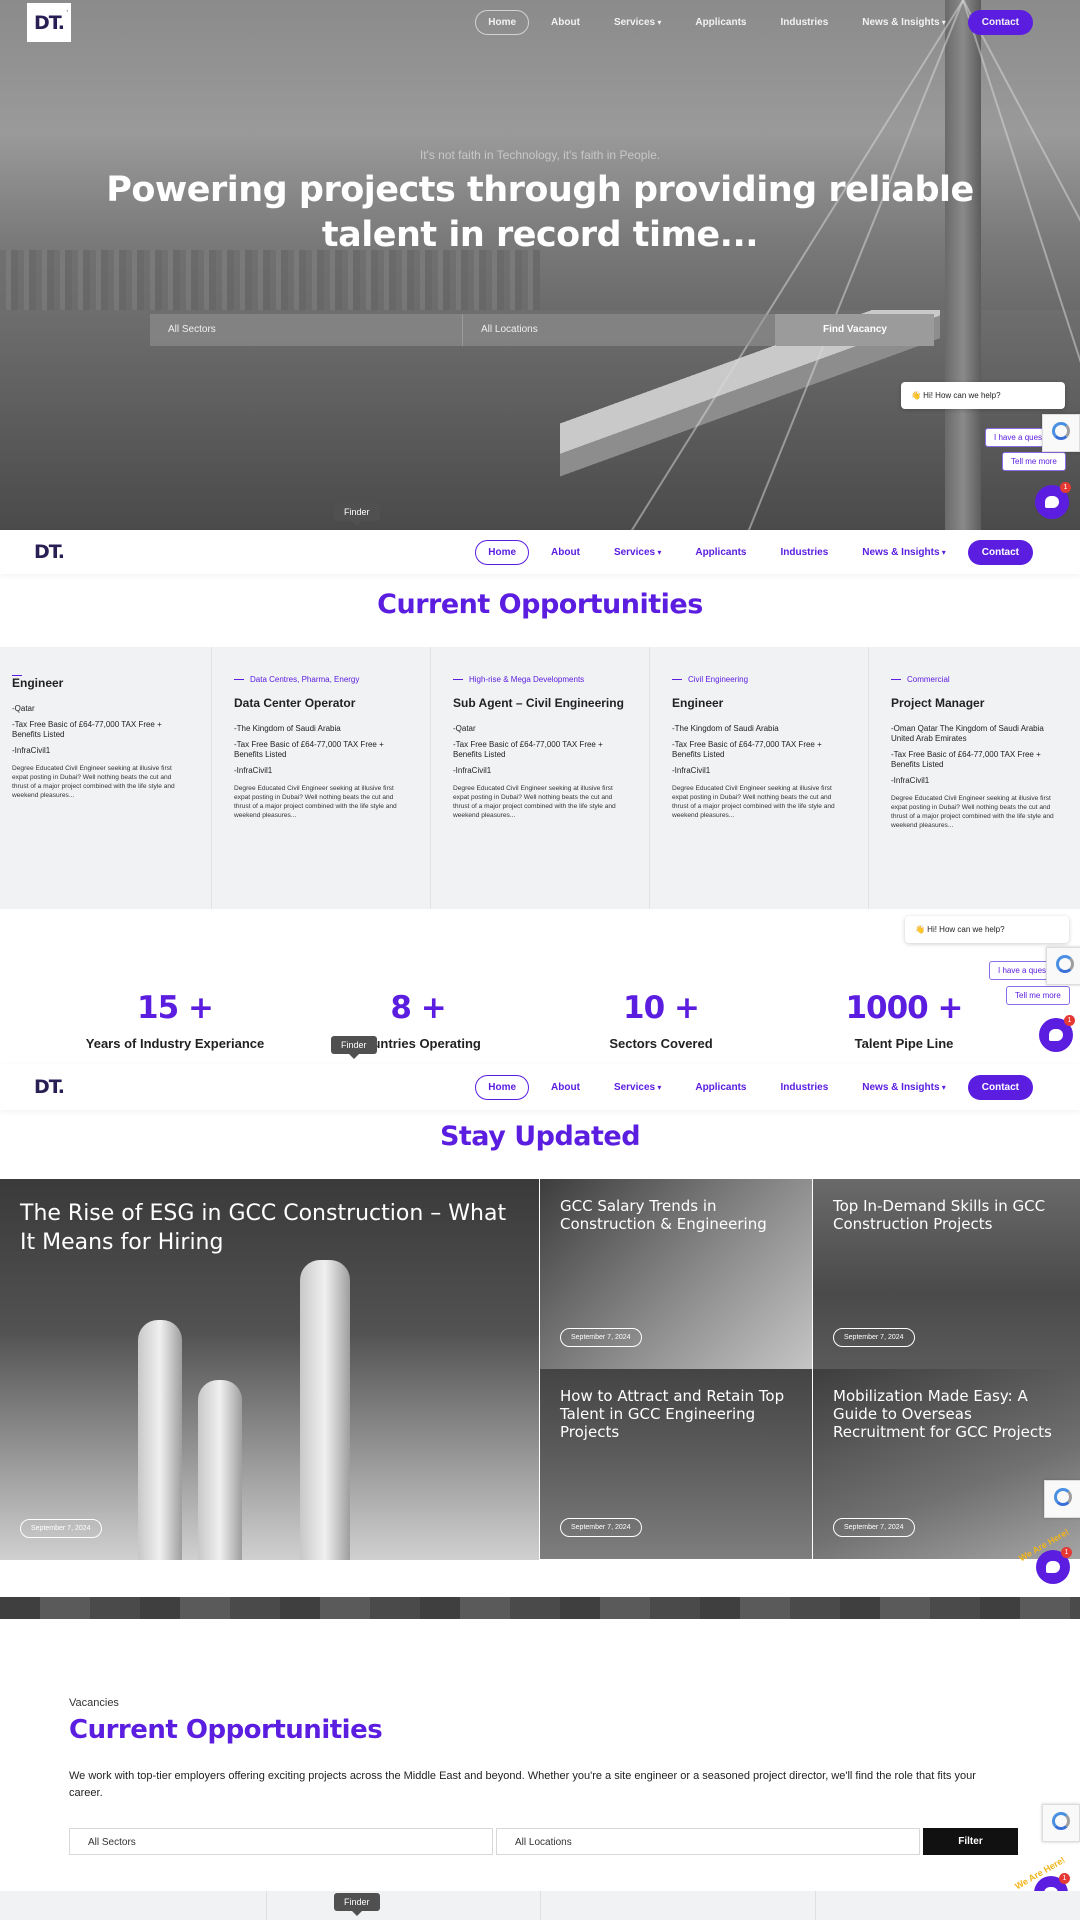 The image size is (1080, 1920). I want to click on hero-search-bar: All Sectors All Locations Find Vacancy, so click(542, 330).